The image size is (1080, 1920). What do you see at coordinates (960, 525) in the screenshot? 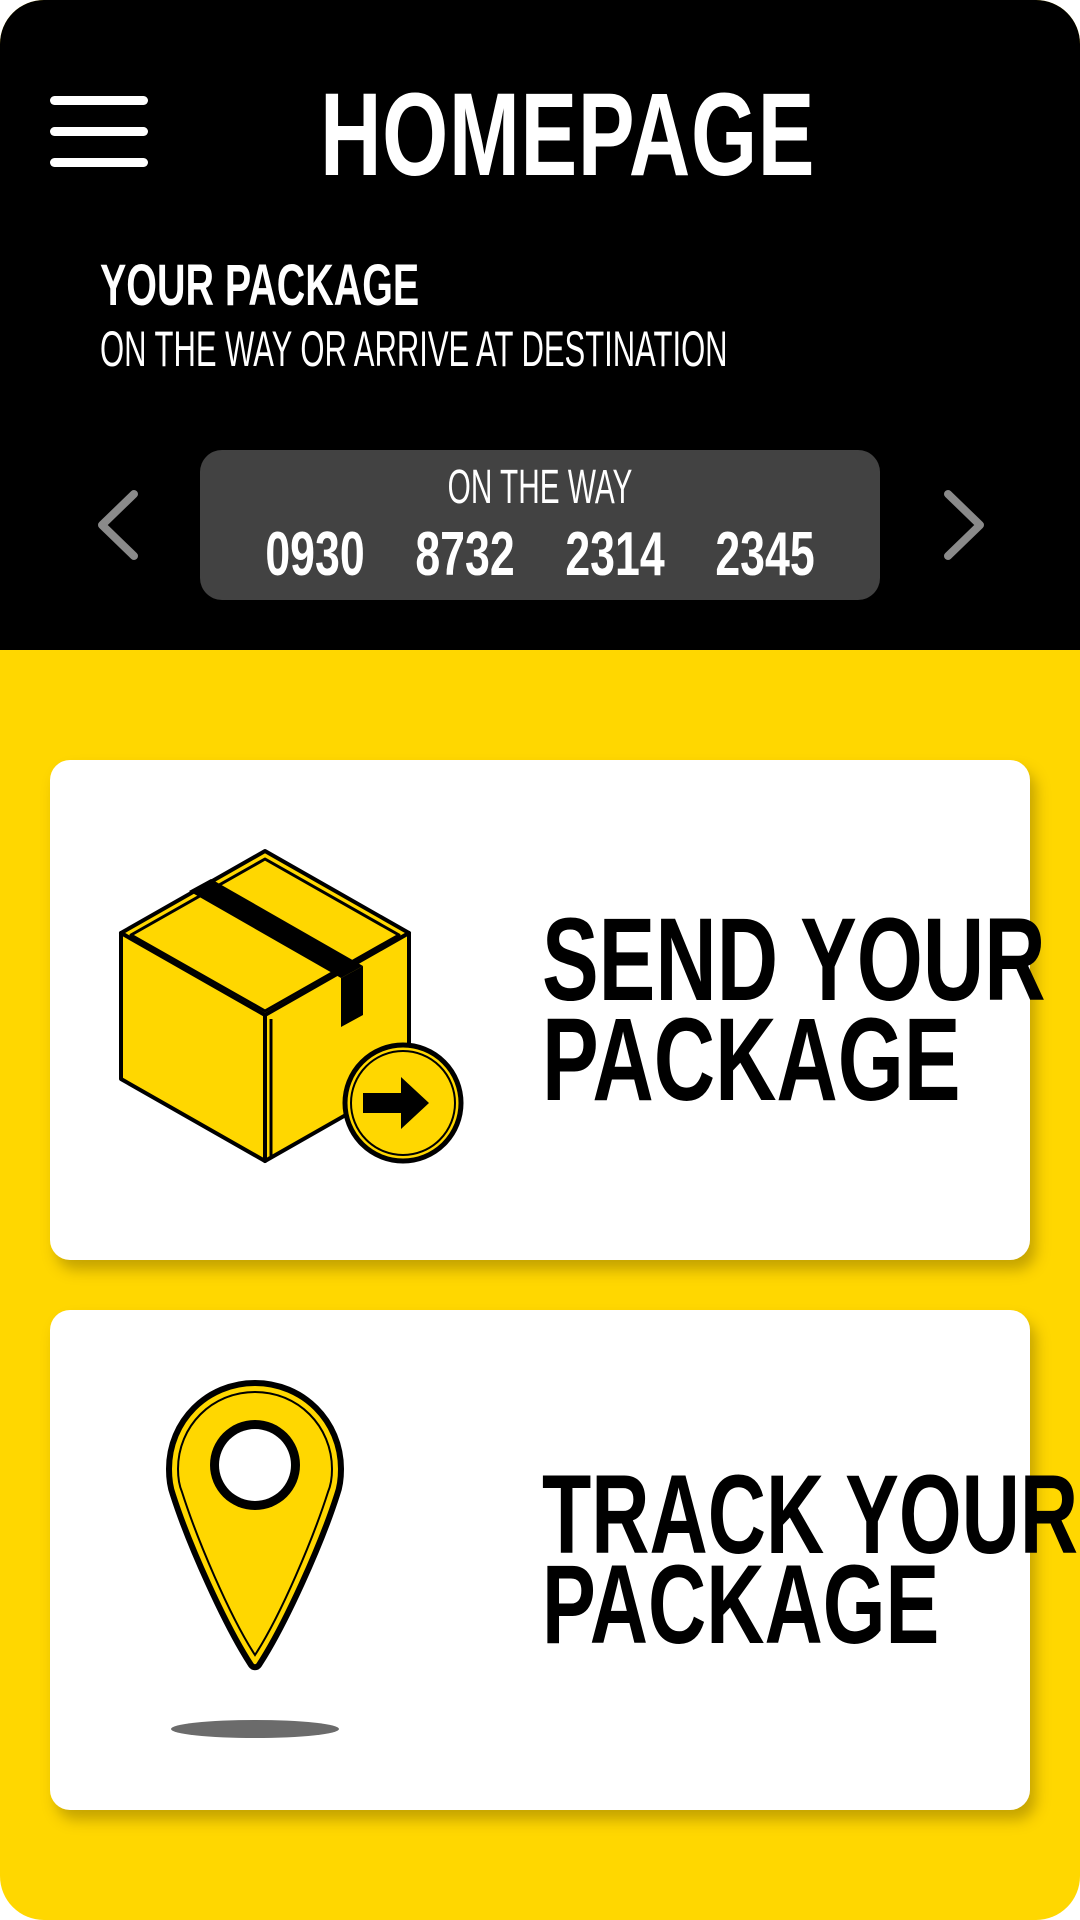
I see `chevron-right-icon` at bounding box center [960, 525].